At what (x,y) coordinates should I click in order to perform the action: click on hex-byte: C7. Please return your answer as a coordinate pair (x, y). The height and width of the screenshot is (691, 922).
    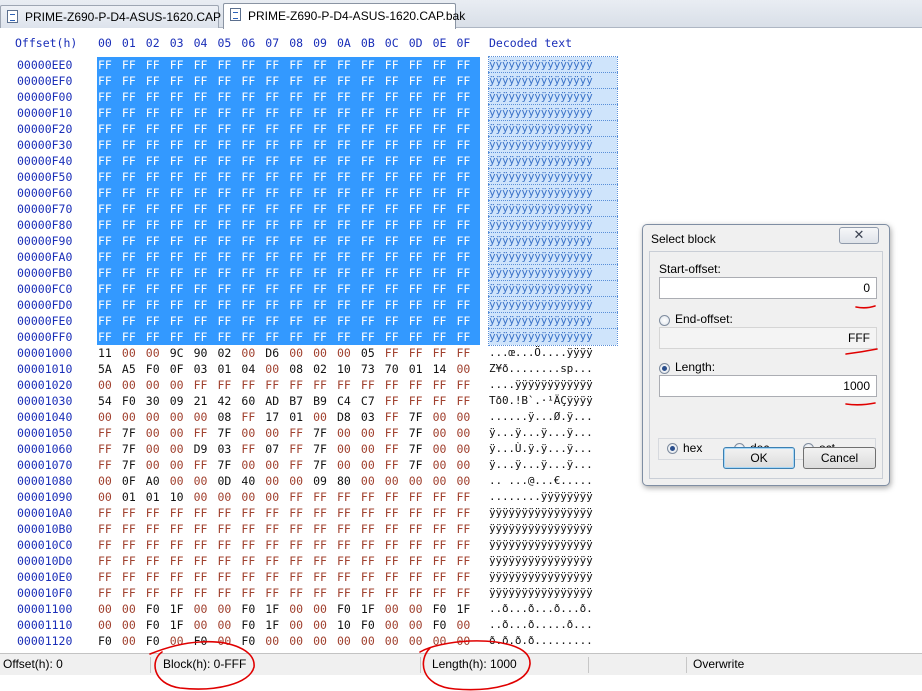
    Looking at the image, I should click on (371, 401).